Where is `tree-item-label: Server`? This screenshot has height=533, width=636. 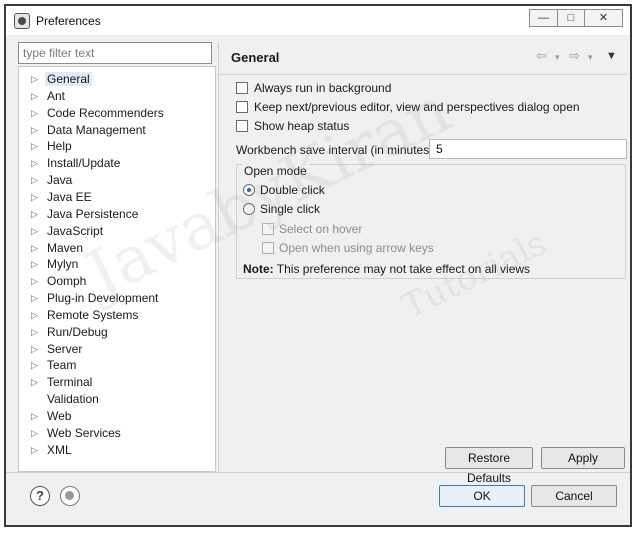 tree-item-label: Server is located at coordinates (65, 348).